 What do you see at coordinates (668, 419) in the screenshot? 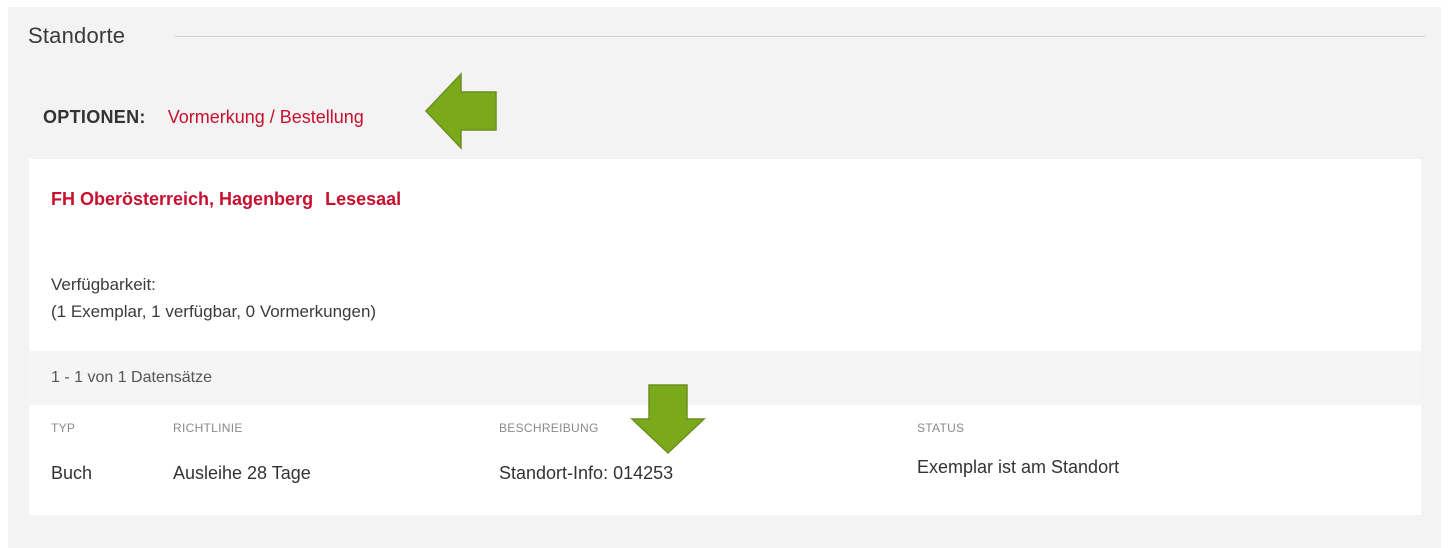
I see `arrow-down-annotation-icon` at bounding box center [668, 419].